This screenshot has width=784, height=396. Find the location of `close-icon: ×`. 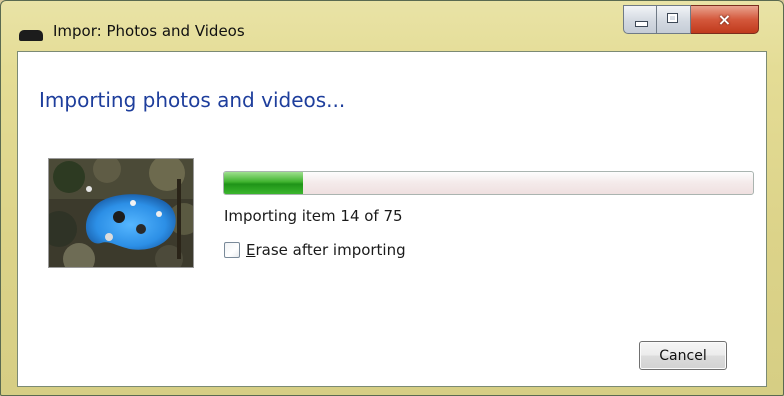

close-icon: × is located at coordinates (724, 19).